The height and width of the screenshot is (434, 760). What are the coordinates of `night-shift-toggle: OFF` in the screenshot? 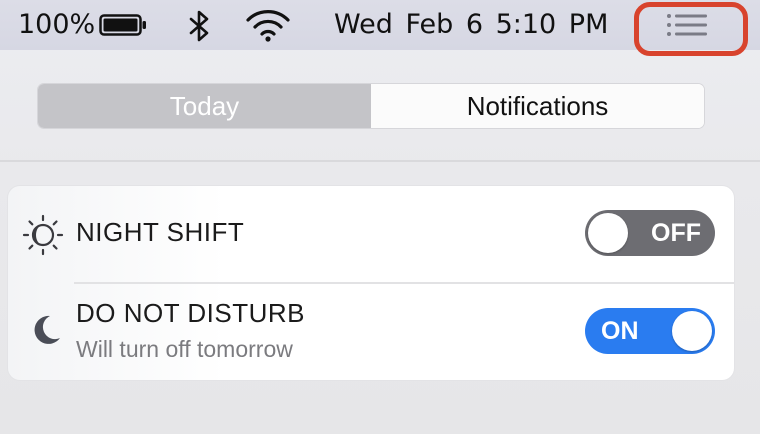 It's located at (650, 233).